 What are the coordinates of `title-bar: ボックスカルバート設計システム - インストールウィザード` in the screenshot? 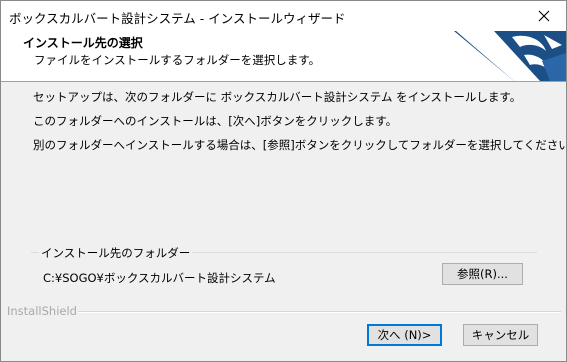 It's located at (283, 16).